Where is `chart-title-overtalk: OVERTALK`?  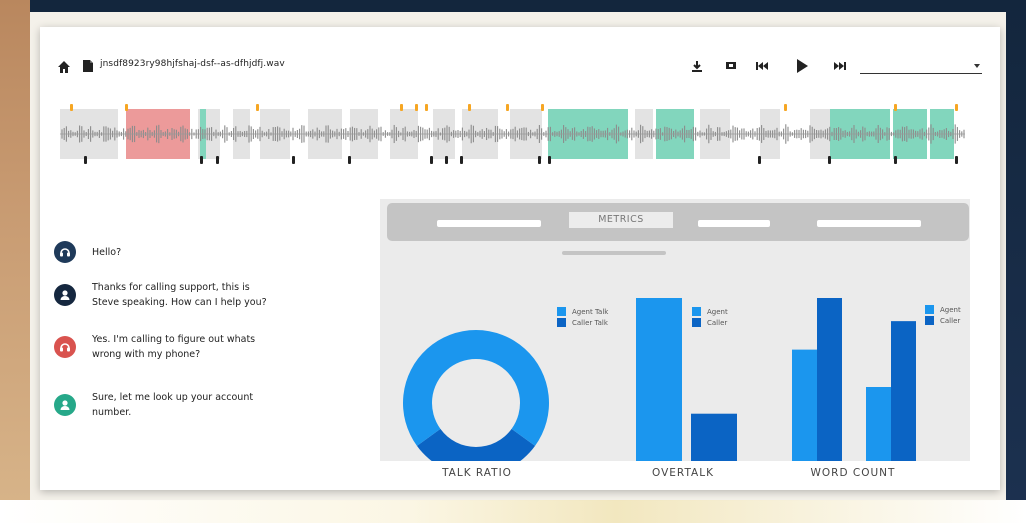 chart-title-overtalk: OVERTALK is located at coordinates (683, 473).